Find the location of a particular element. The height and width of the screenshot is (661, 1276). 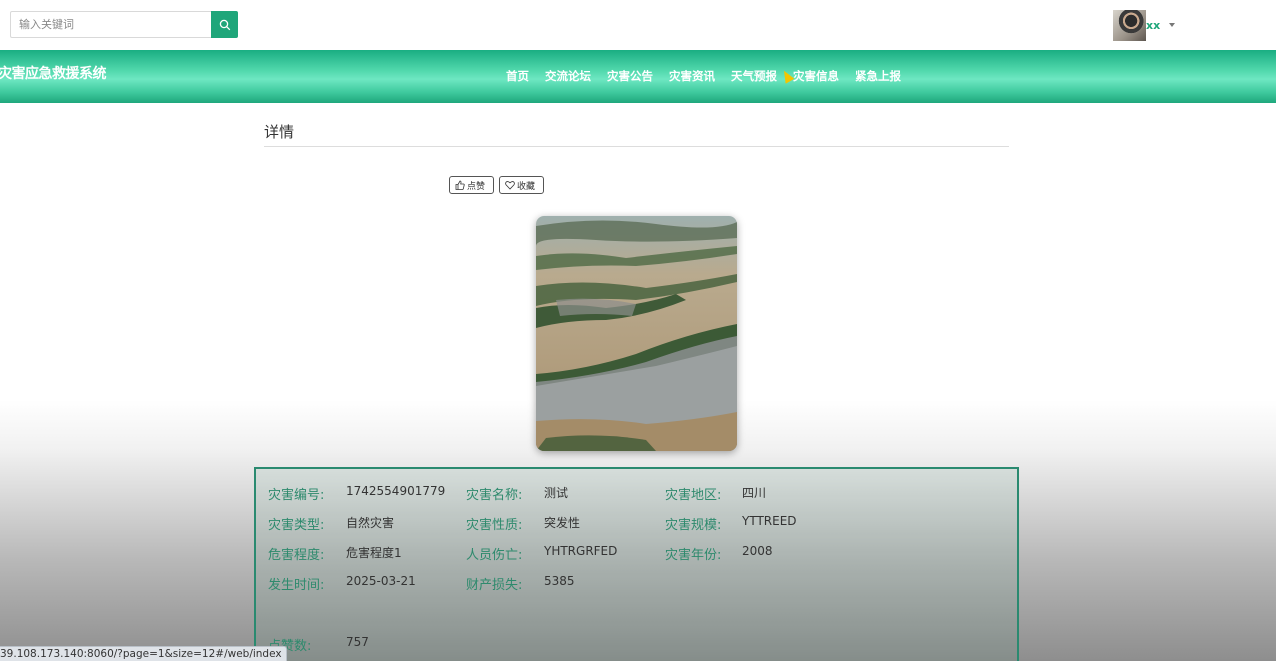

field-label-region: 灾害地区: is located at coordinates (693, 495).